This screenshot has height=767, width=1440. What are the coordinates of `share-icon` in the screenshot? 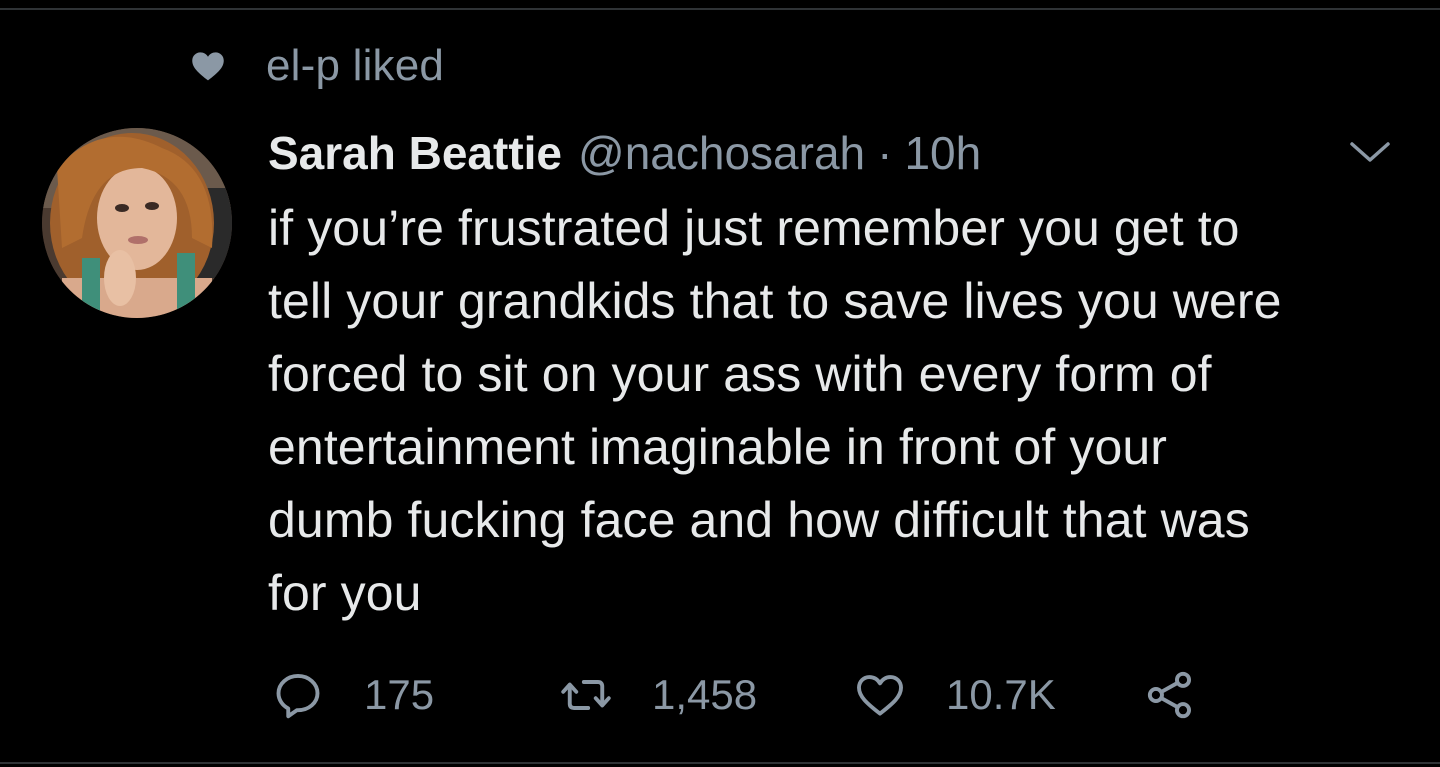 It's located at (1170, 695).